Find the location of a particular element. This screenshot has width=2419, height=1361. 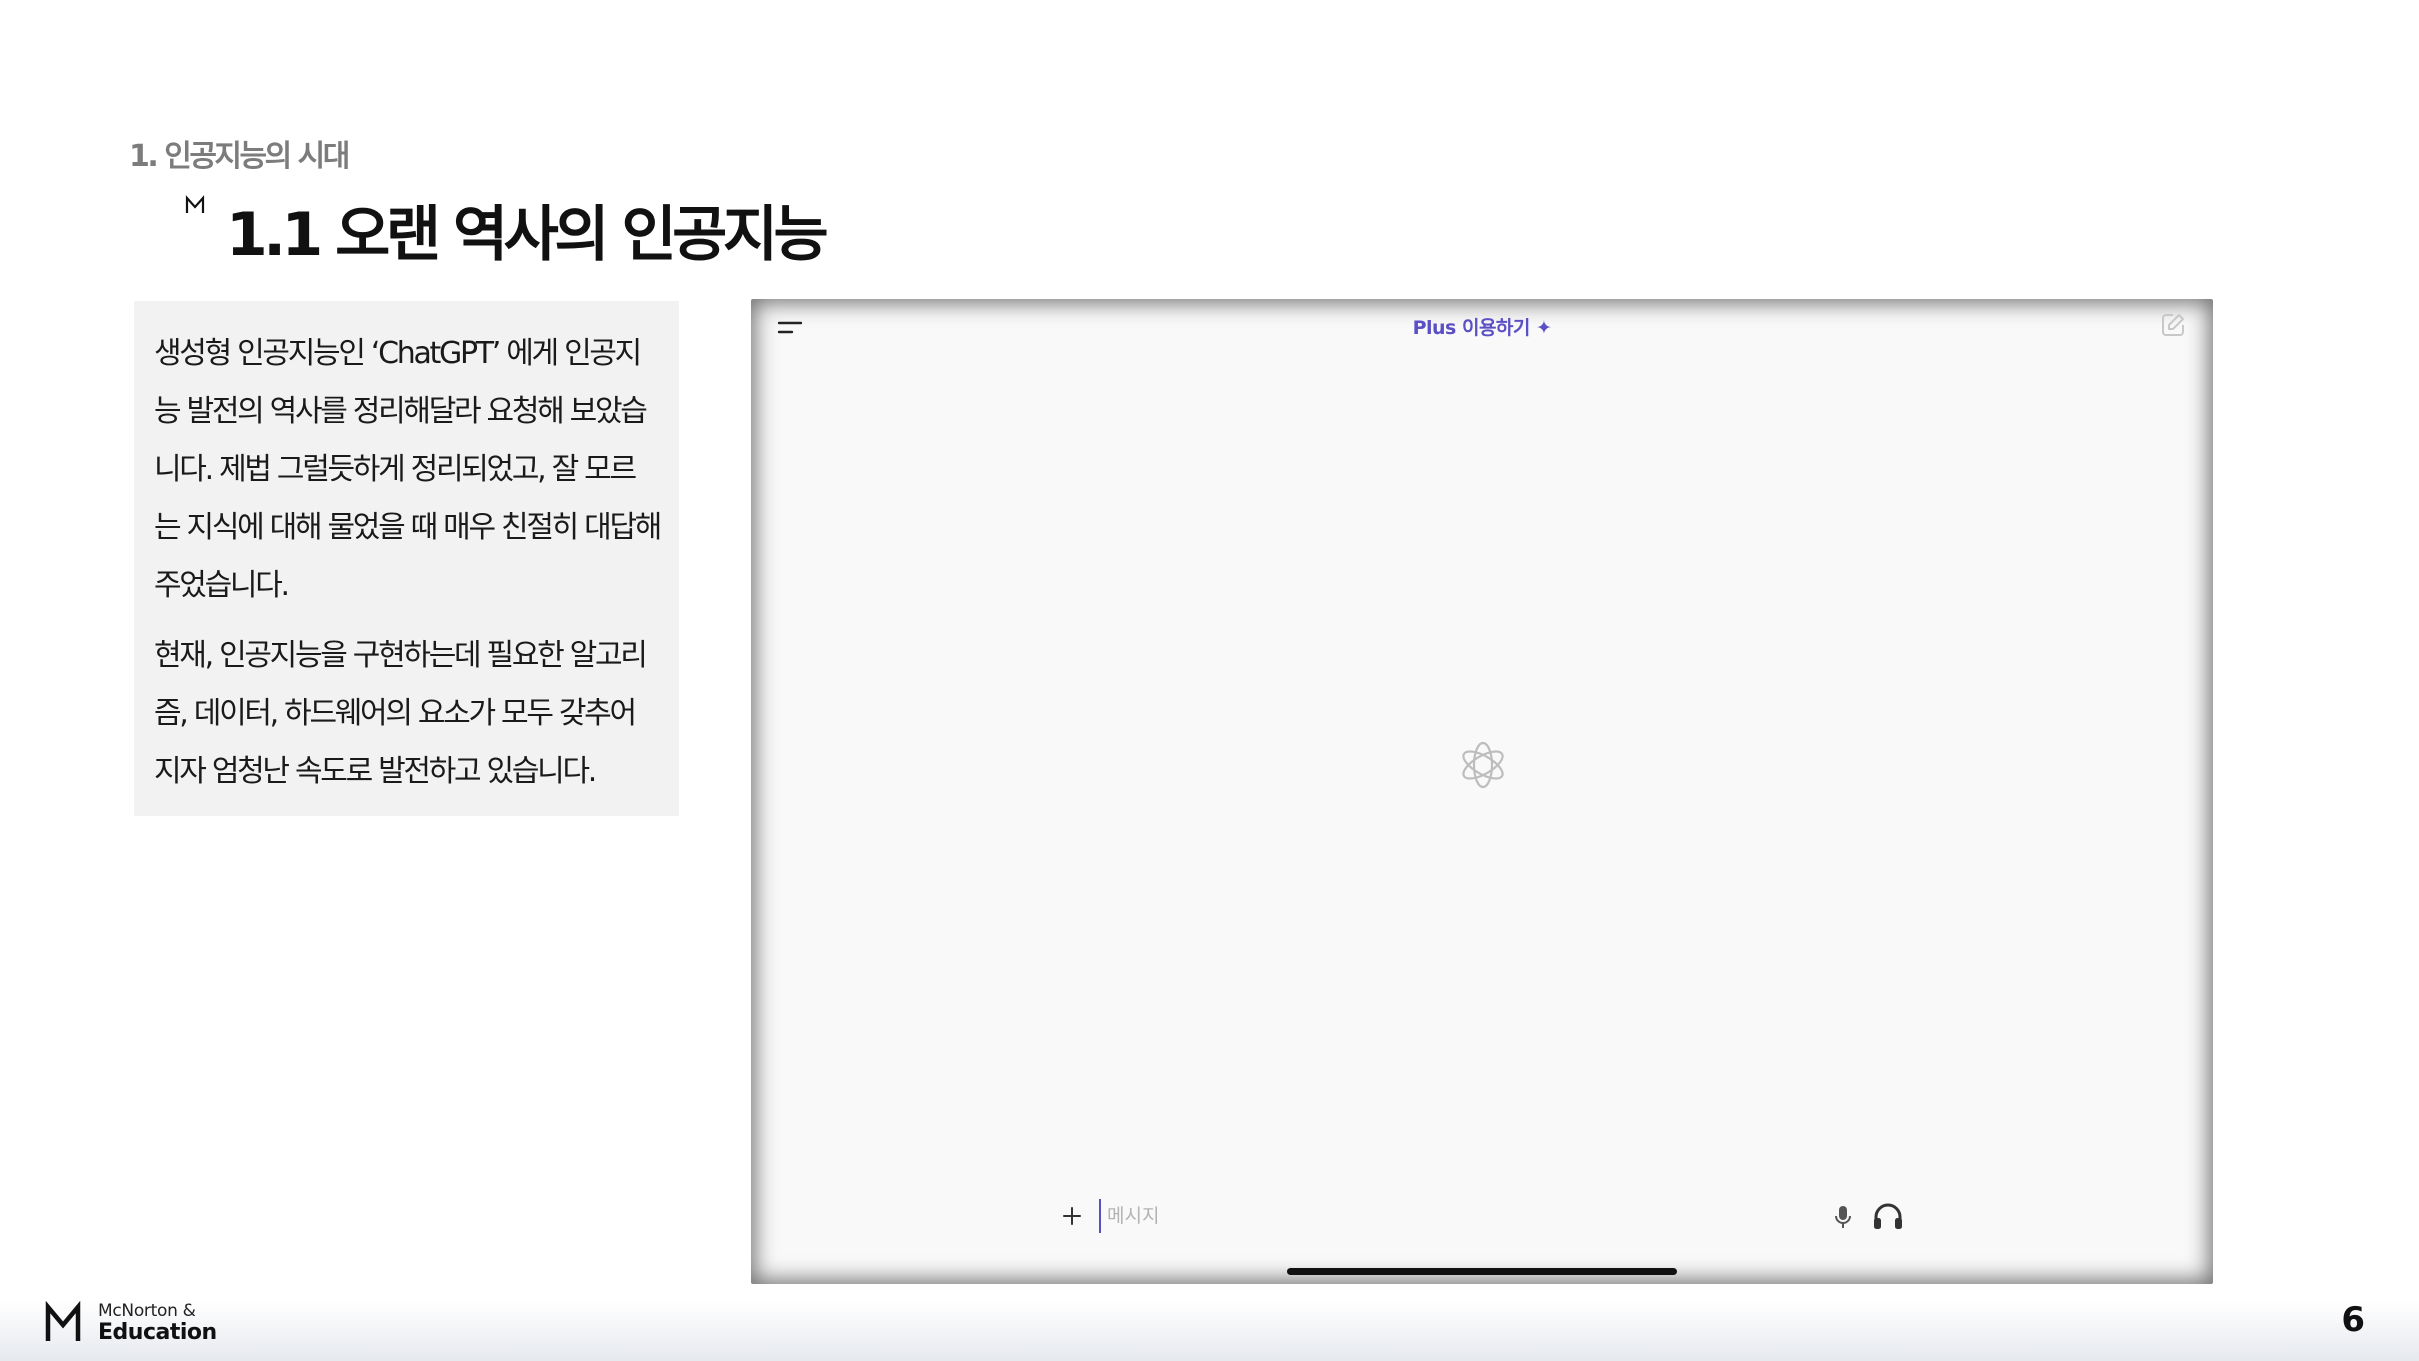

page-number: 6 is located at coordinates (2353, 1320).